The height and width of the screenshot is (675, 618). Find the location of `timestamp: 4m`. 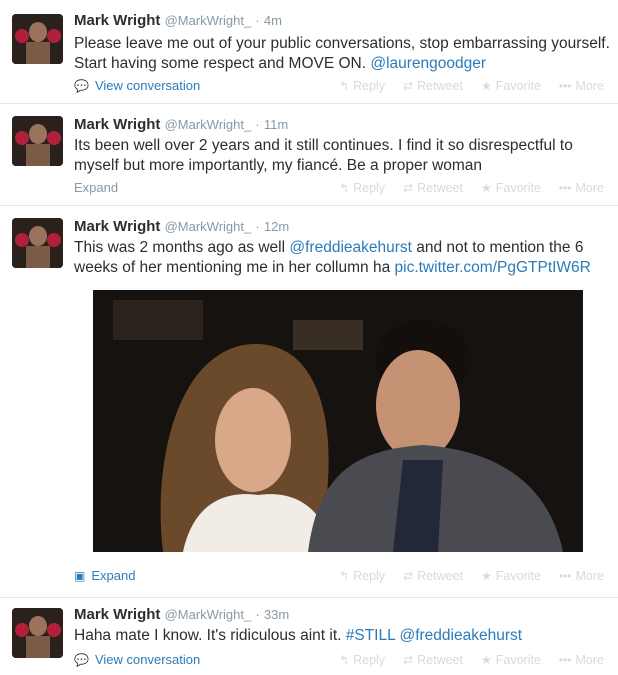

timestamp: 4m is located at coordinates (273, 20).